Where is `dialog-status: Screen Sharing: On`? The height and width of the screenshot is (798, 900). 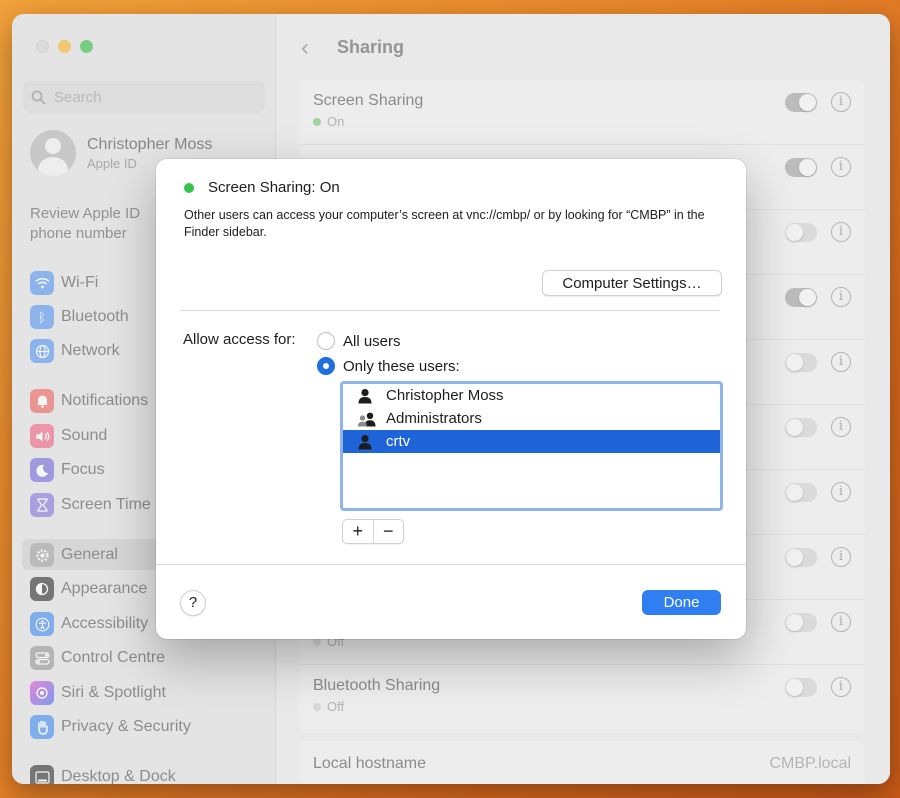
dialog-status: Screen Sharing: On is located at coordinates (262, 187).